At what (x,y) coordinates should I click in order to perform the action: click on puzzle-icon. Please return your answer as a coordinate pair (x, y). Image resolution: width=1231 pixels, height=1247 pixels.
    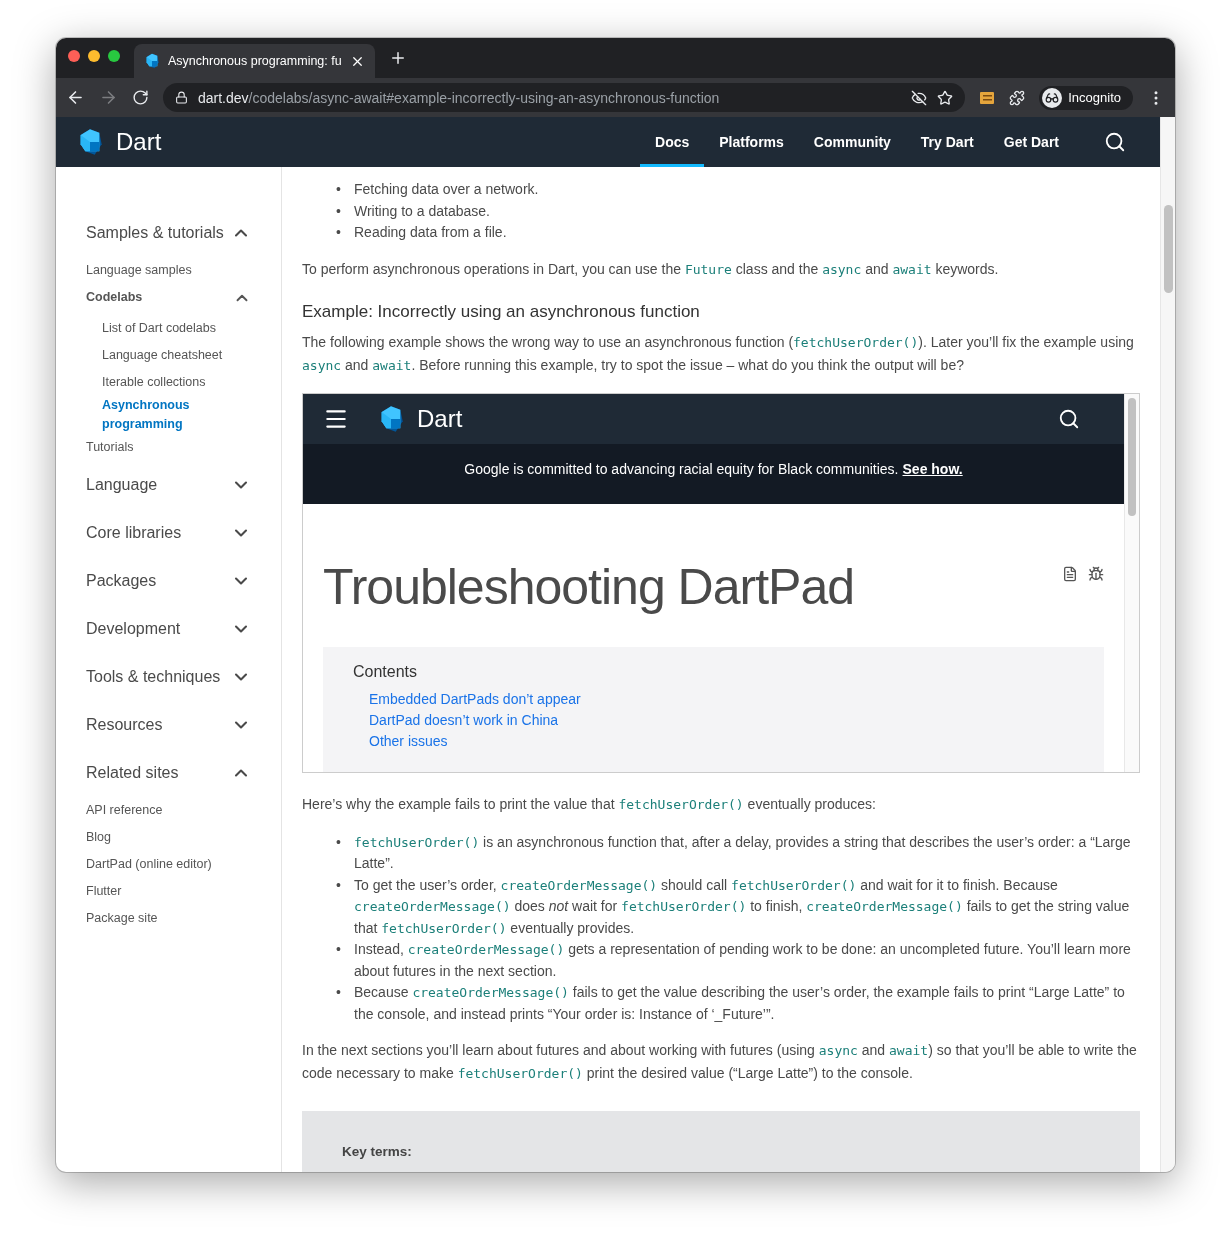
    Looking at the image, I should click on (1017, 97).